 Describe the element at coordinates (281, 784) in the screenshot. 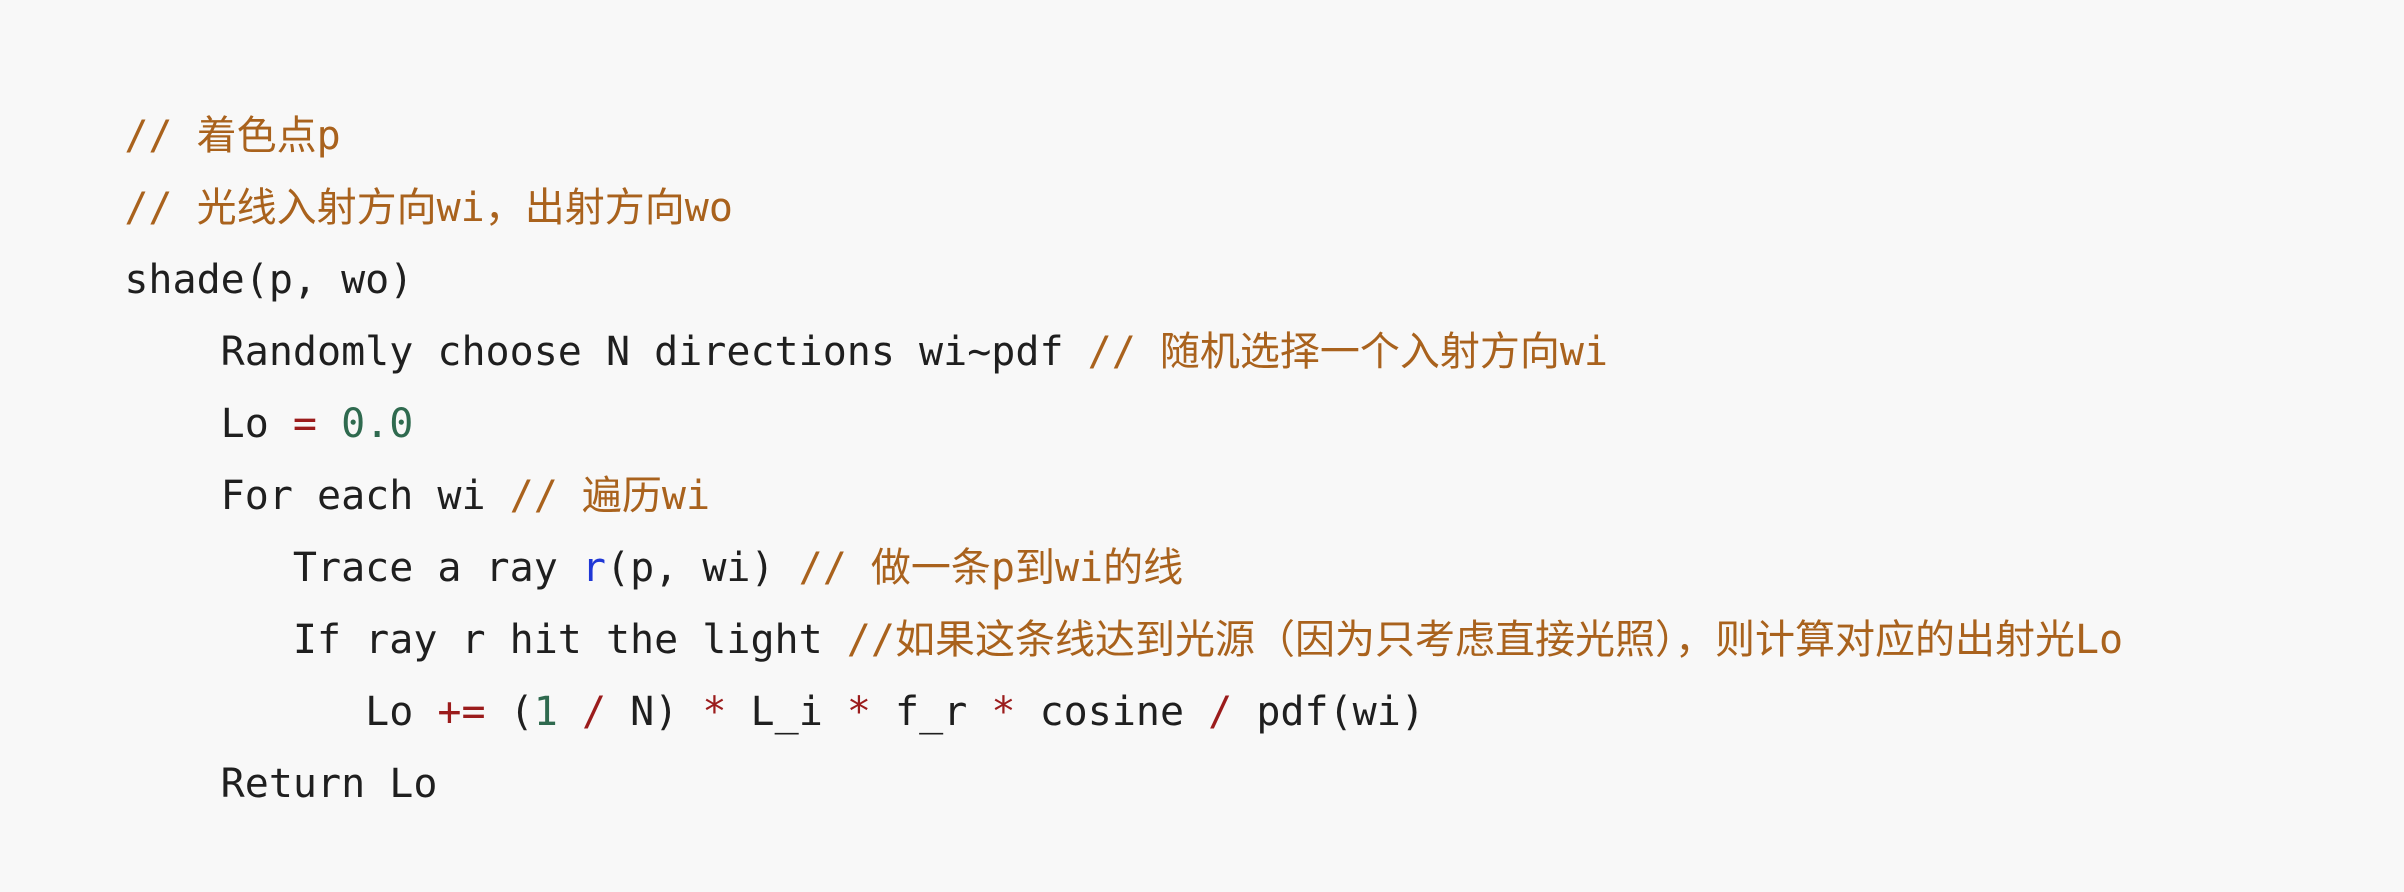

I see `code-token: Return Lo` at that location.